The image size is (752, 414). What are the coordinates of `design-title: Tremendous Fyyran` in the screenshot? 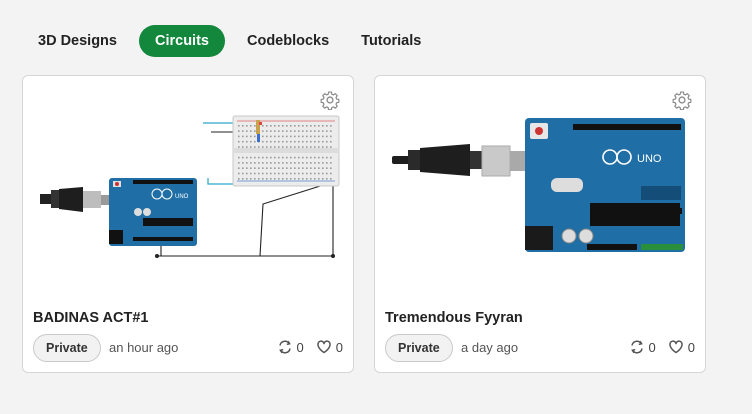 It's located at (454, 318).